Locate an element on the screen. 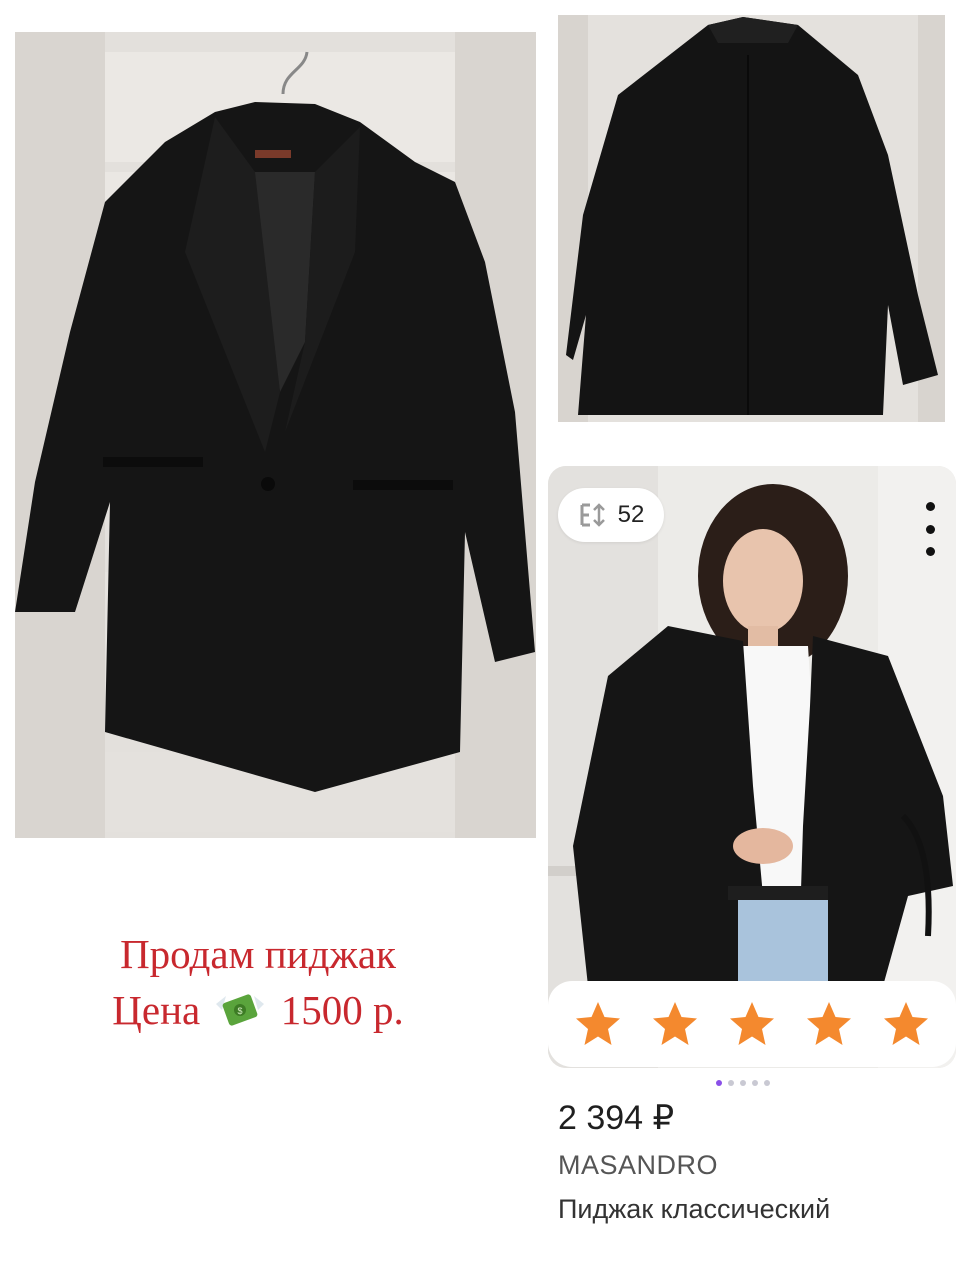  product-name: Пиджак классический is located at coordinates (694, 1209).